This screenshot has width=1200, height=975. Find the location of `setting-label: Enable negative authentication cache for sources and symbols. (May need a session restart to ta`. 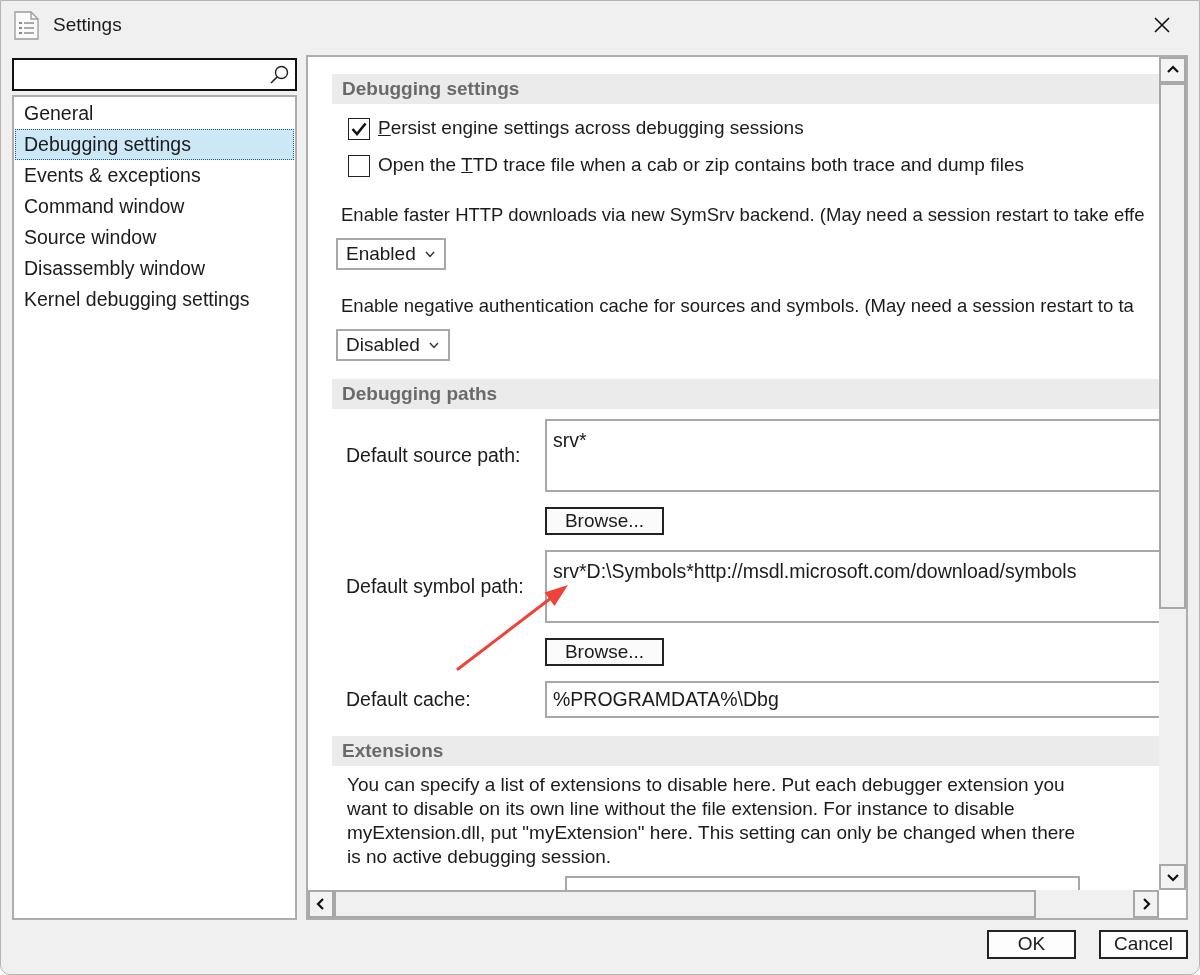

setting-label: Enable negative authentication cache for sources and symbols. (May need a session restart to ta is located at coordinates (738, 306).